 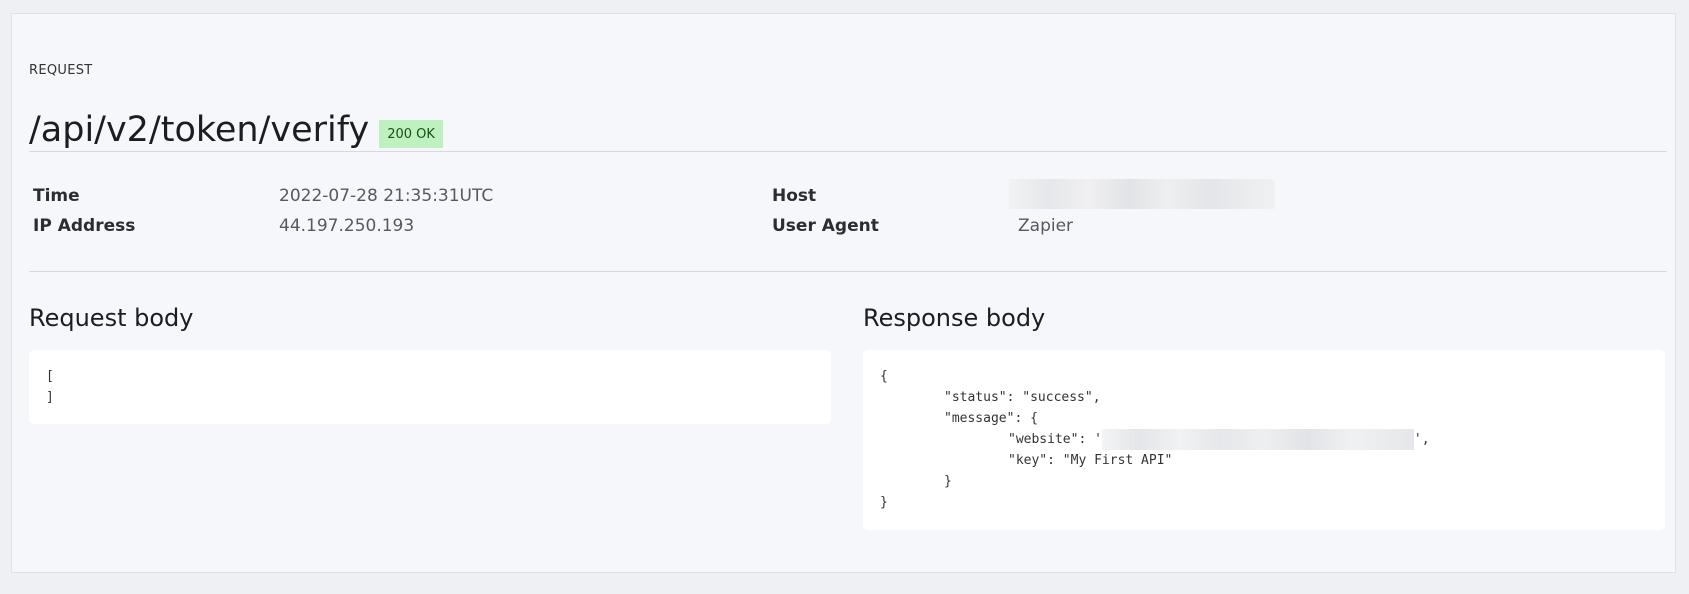 I want to click on ip-address-label: IP Address, so click(x=84, y=226).